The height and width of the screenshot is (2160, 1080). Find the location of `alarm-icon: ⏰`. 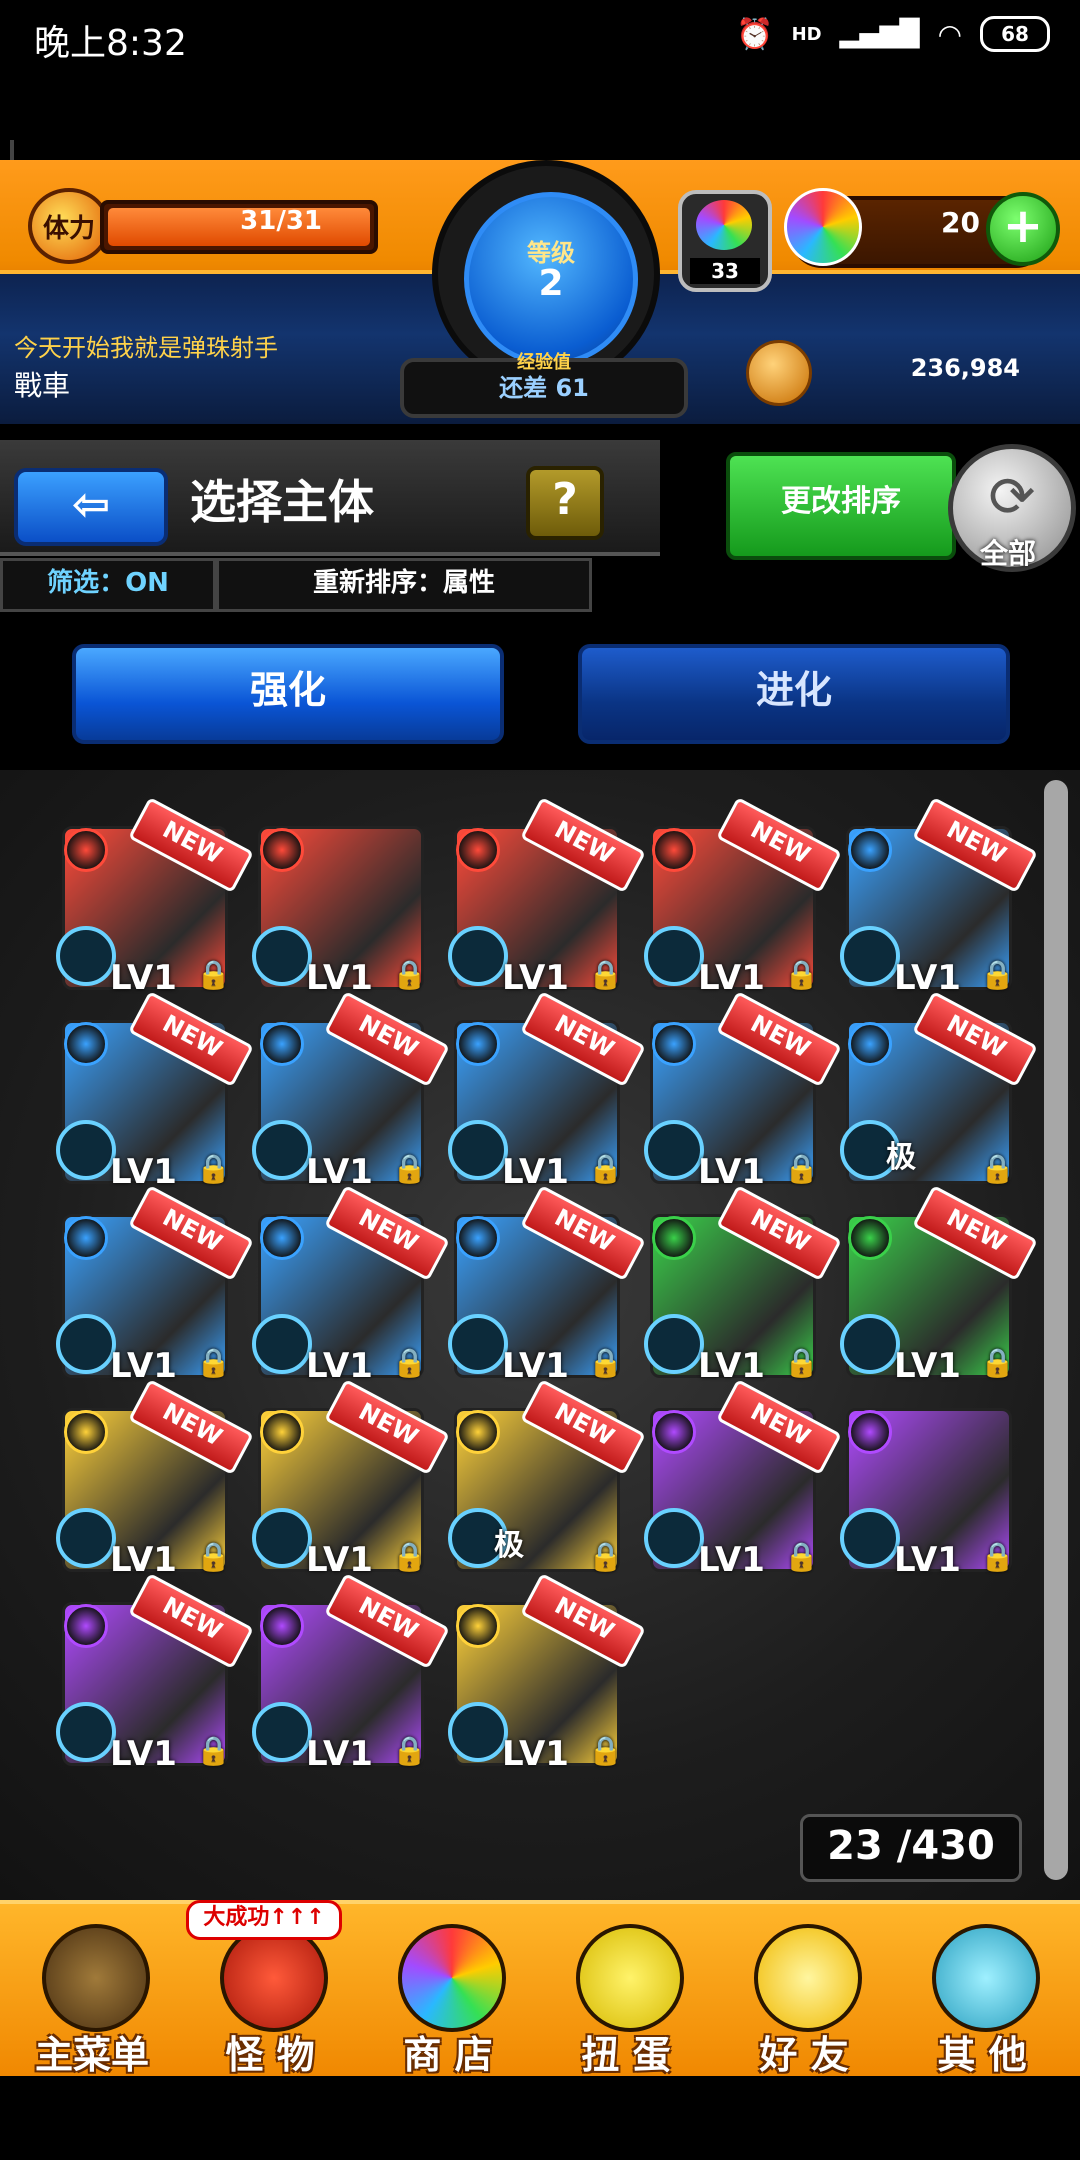

alarm-icon: ⏰ is located at coordinates (755, 34).